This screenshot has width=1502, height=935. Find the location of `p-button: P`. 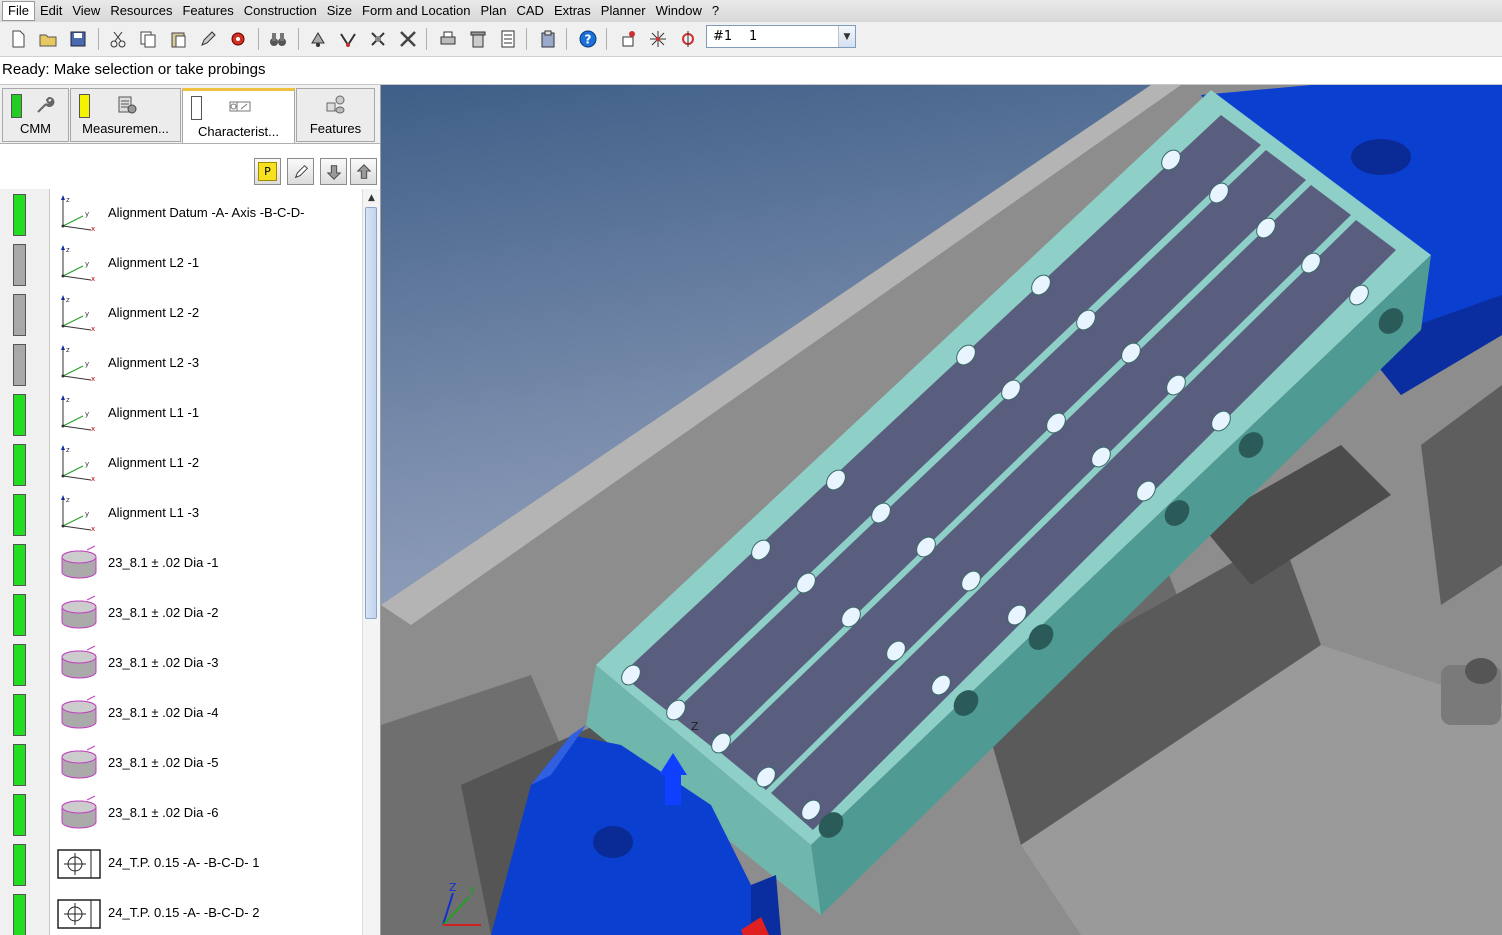

p-button: P is located at coordinates (267, 171).